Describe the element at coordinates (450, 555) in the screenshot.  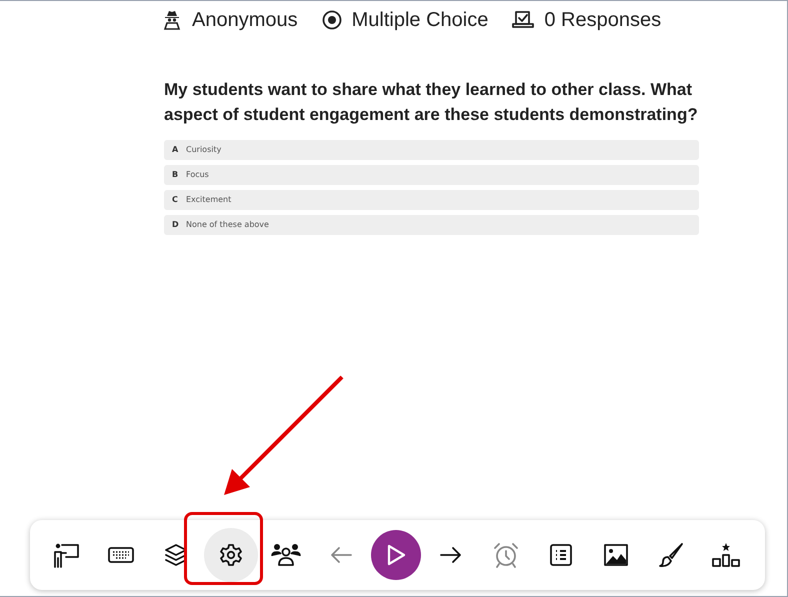
I see `arrow-right-icon` at that location.